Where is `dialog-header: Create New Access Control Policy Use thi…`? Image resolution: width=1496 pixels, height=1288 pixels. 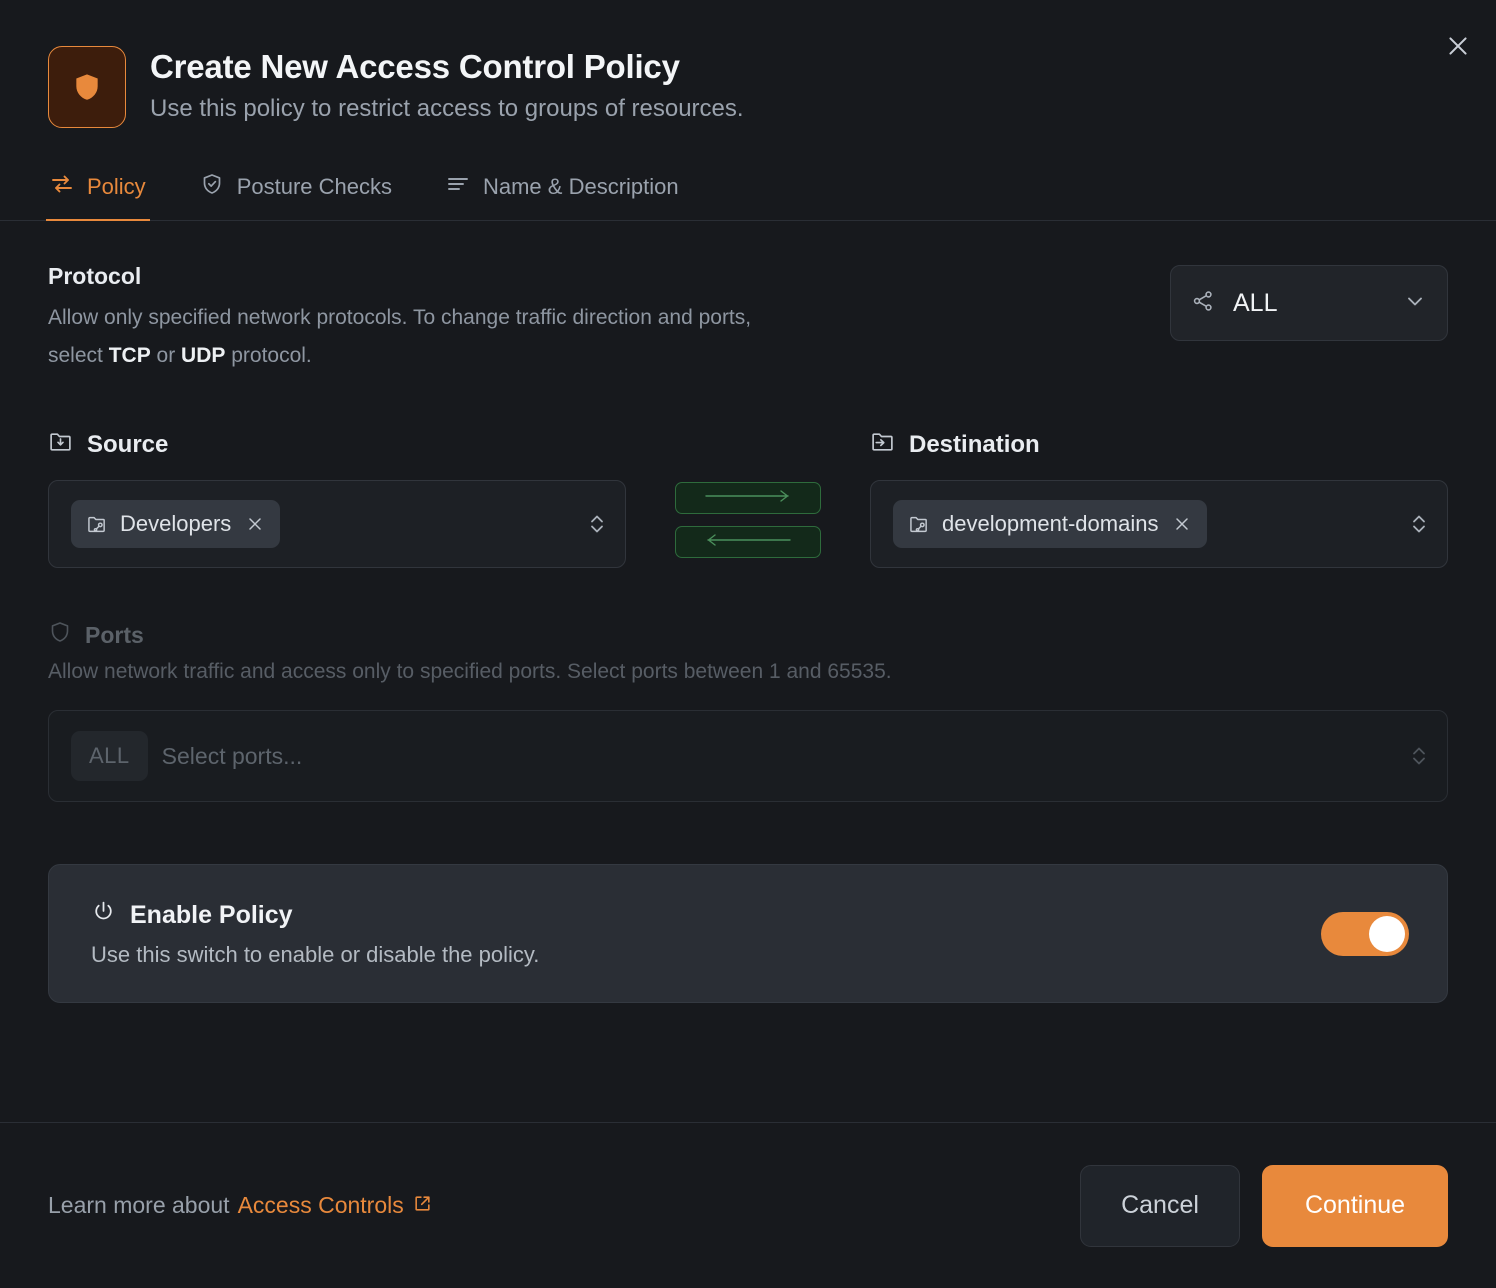 dialog-header: Create New Access Control Policy Use thi… is located at coordinates (748, 64).